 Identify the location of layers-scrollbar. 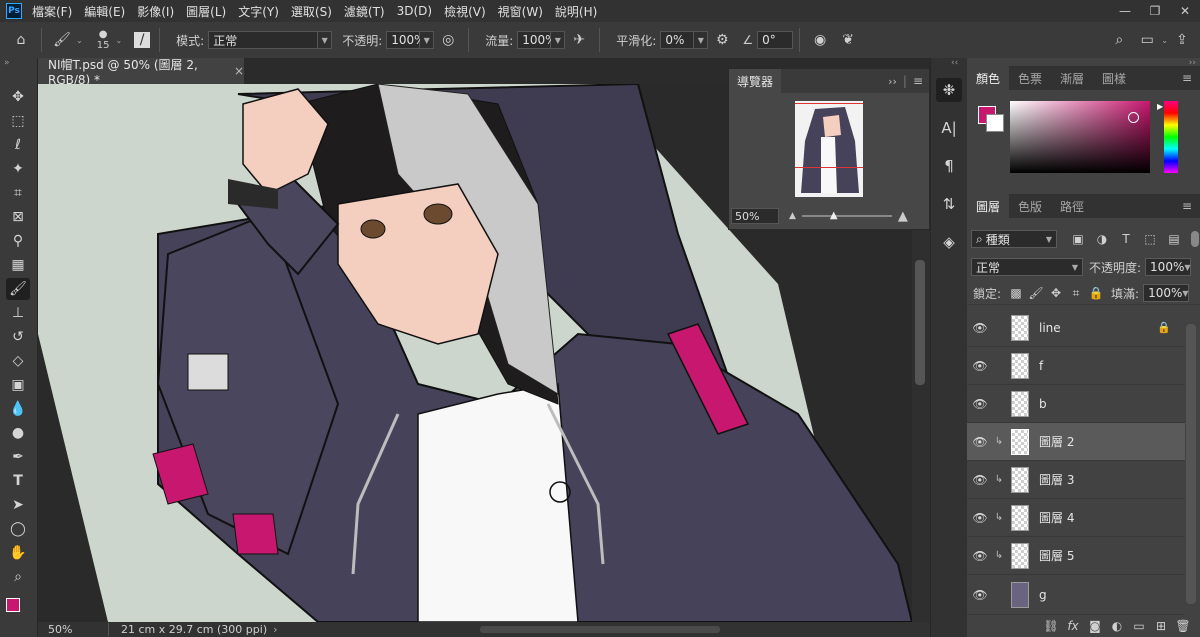
(1191, 464).